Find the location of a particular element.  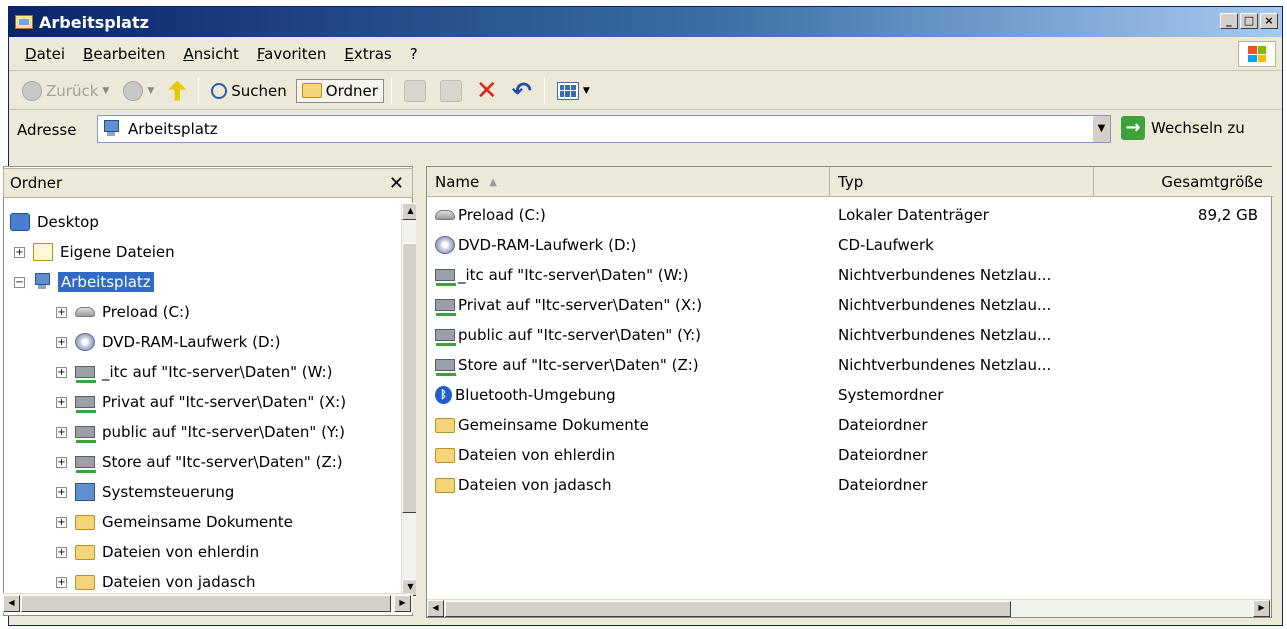

undo-button: ↶ is located at coordinates (522, 91).